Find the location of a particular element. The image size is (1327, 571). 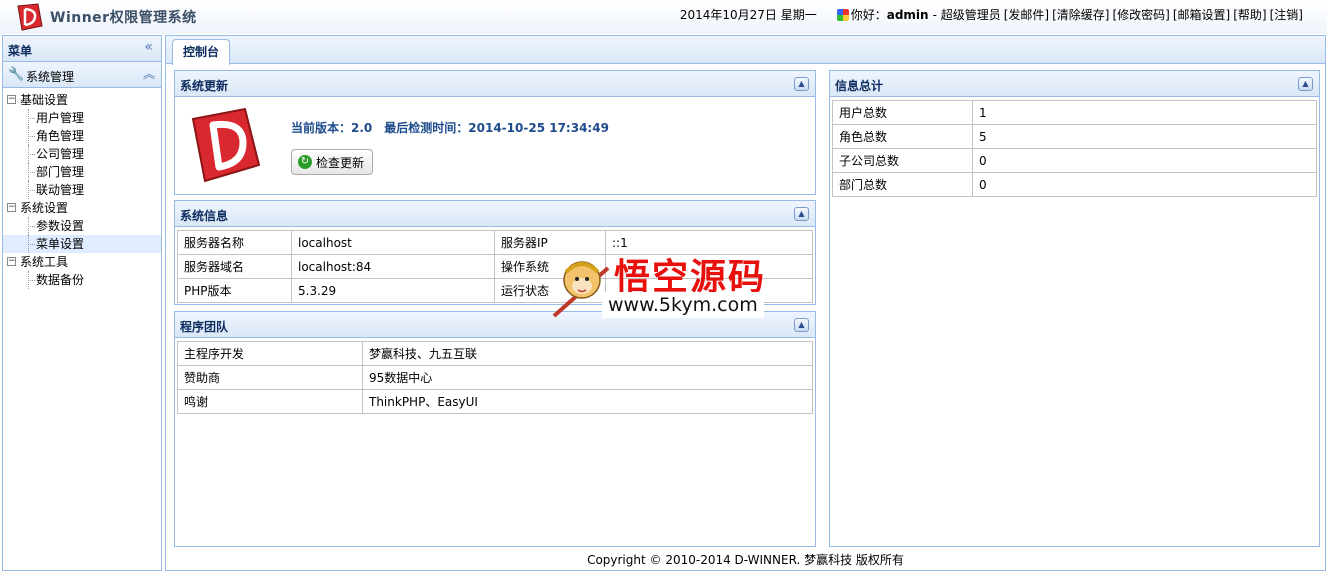

table-cell: 95数据中心 is located at coordinates (587, 377).